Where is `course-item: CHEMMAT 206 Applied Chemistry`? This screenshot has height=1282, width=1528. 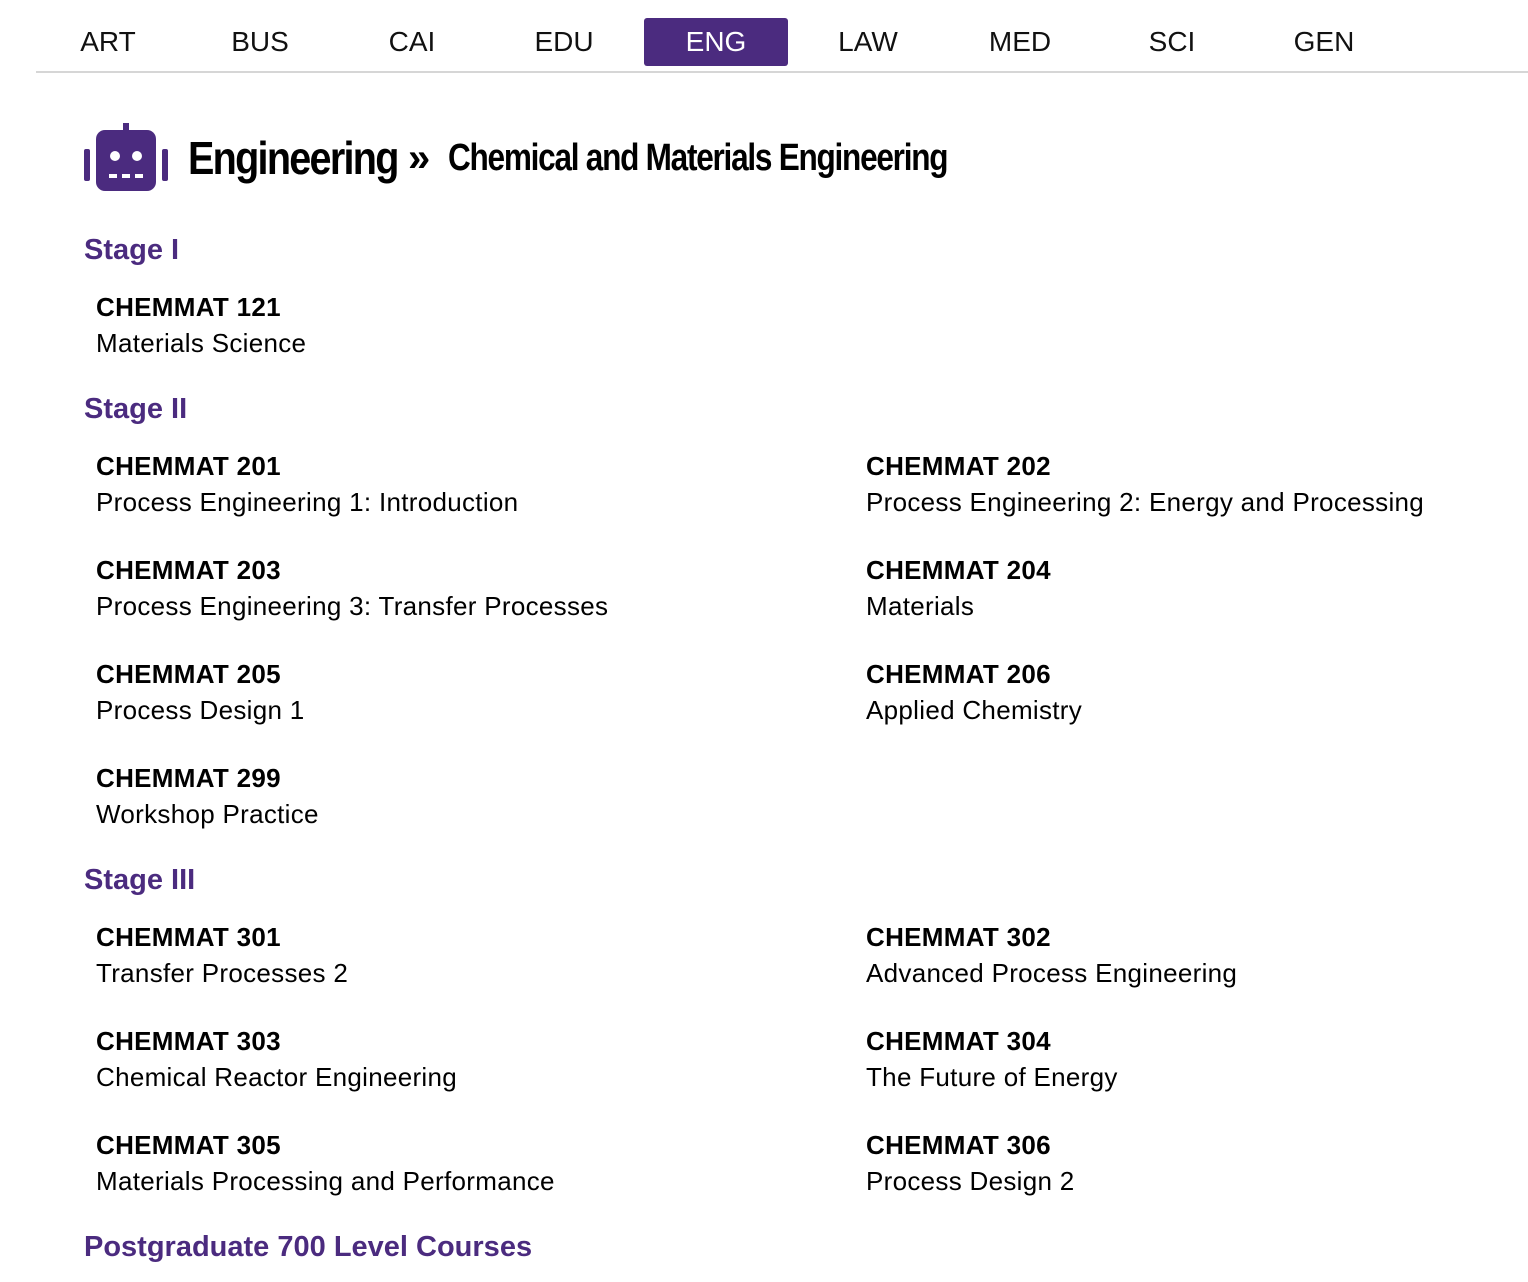 course-item: CHEMMAT 206 Applied Chemistry is located at coordinates (974, 692).